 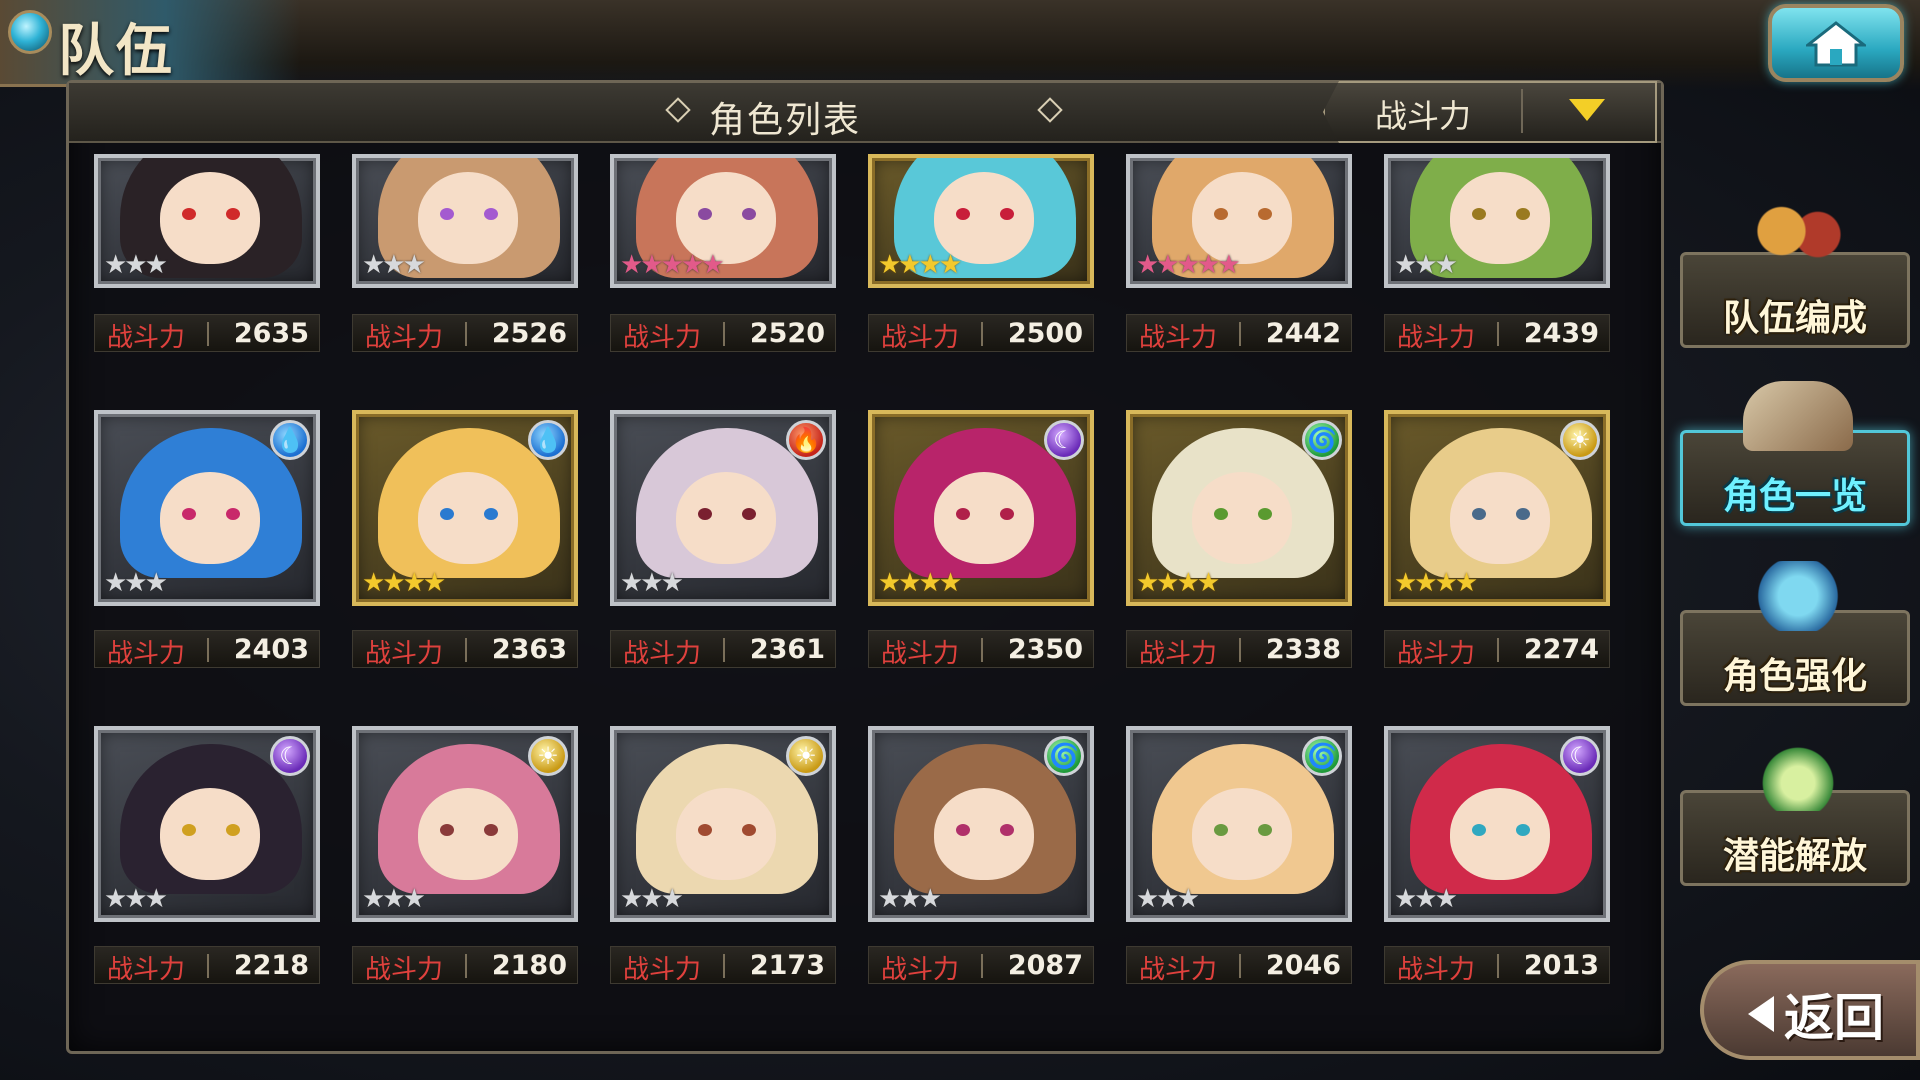 What do you see at coordinates (1303, 965) in the screenshot?
I see `power-value: 2046` at bounding box center [1303, 965].